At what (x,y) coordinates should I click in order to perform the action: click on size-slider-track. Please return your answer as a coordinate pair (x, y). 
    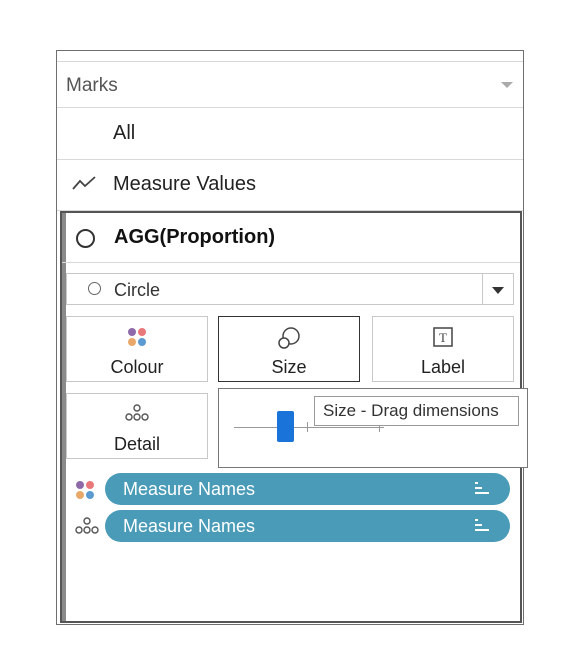
    Looking at the image, I should click on (309, 427).